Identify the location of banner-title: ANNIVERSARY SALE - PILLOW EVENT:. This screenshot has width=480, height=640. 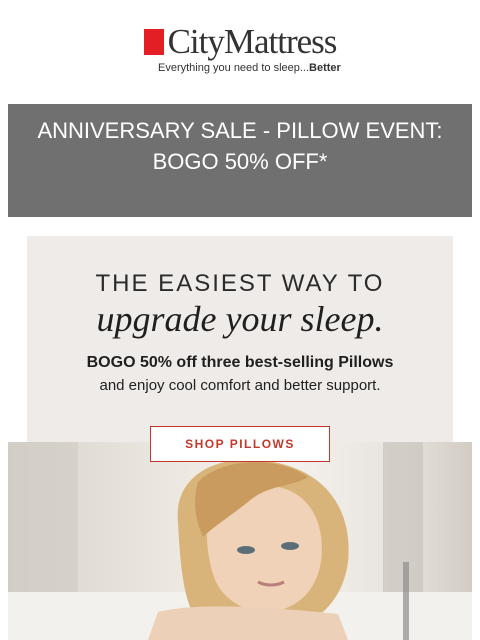
(240, 130).